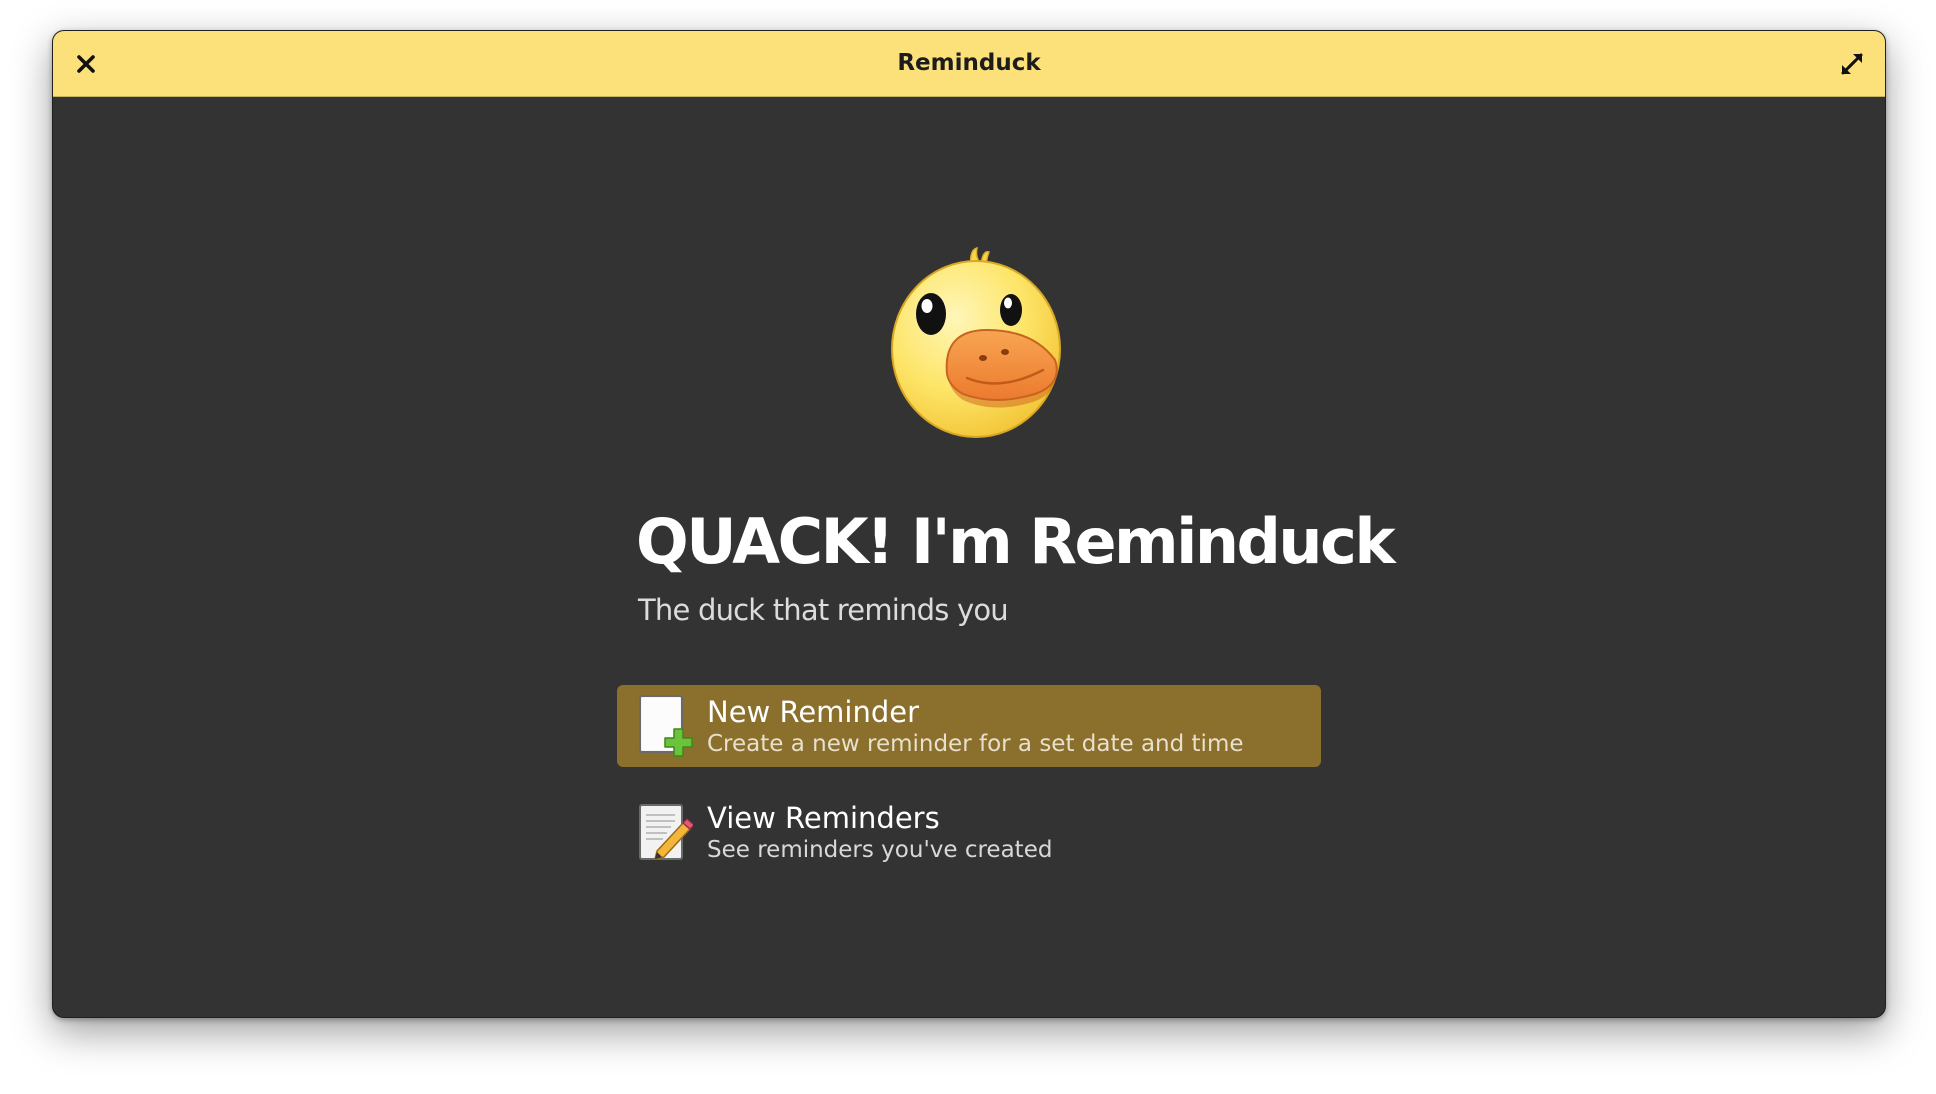  Describe the element at coordinates (666, 726) in the screenshot. I see `new-document-icon` at that location.